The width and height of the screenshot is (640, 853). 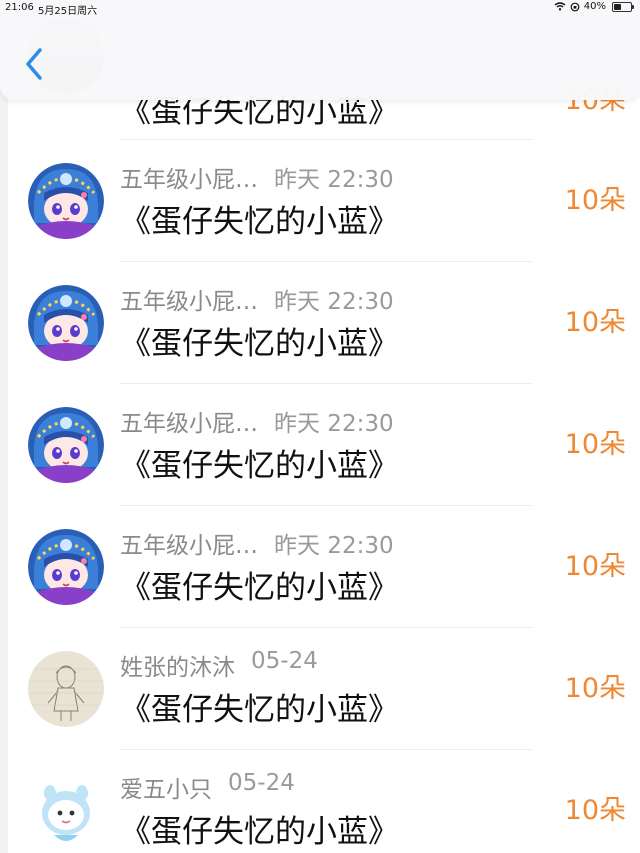 I want to click on battery-icon, so click(x=623, y=6).